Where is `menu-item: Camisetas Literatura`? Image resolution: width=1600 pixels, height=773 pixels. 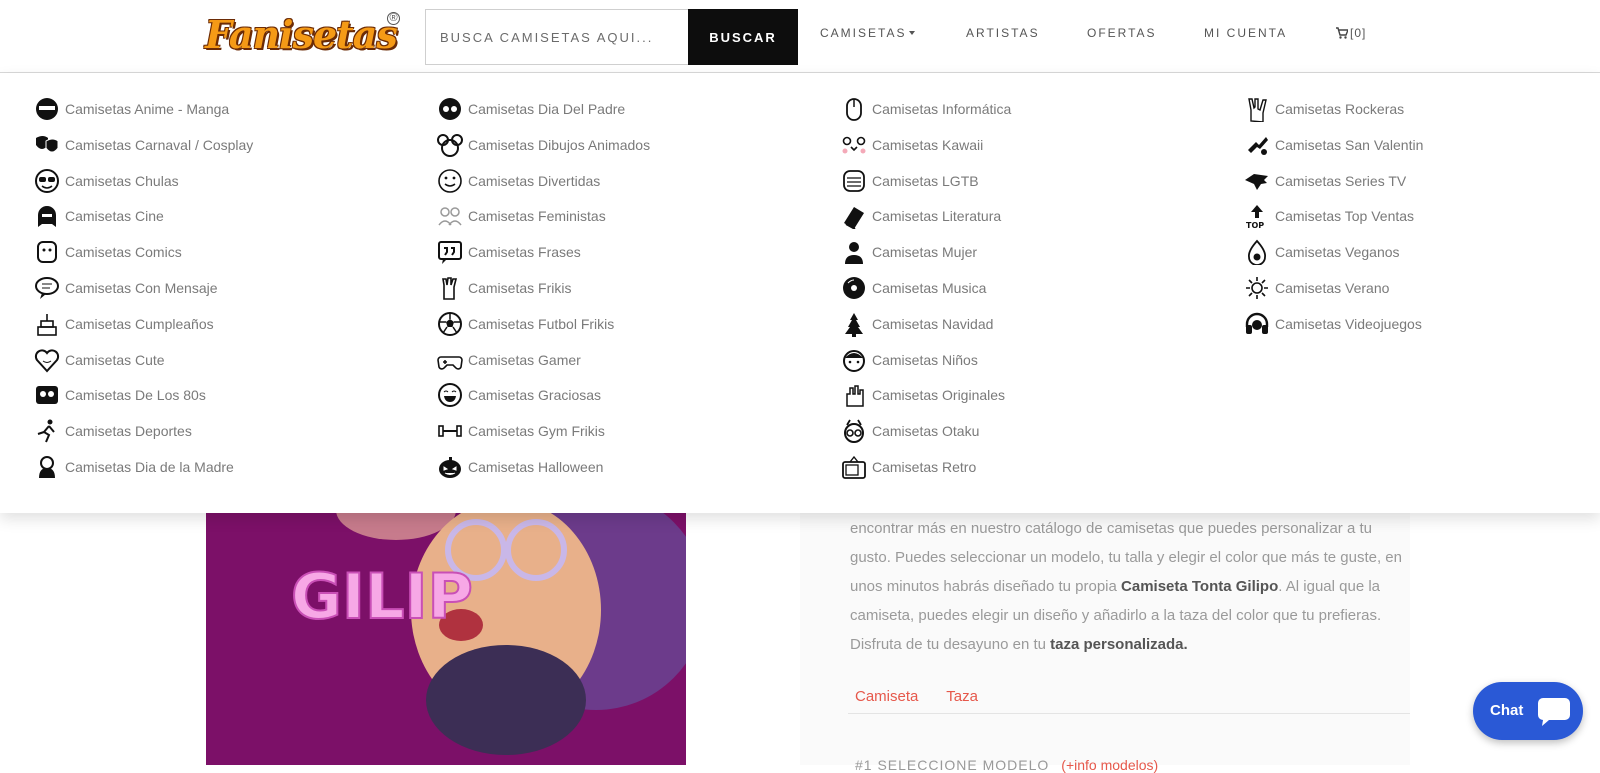 menu-item: Camisetas Literatura is located at coordinates (921, 216).